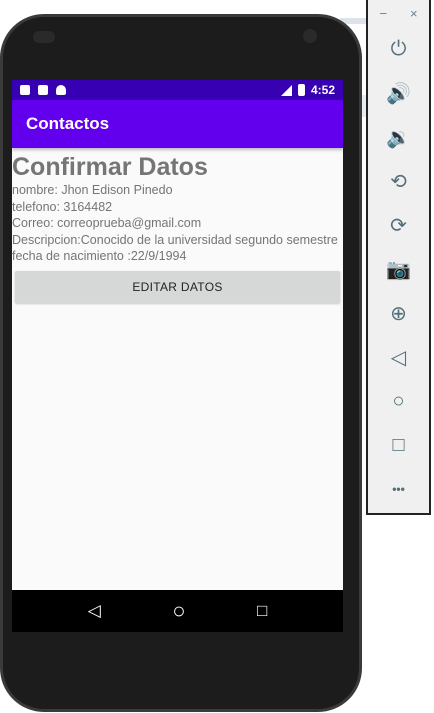  What do you see at coordinates (322, 90) in the screenshot?
I see `status-time: 4:52` at bounding box center [322, 90].